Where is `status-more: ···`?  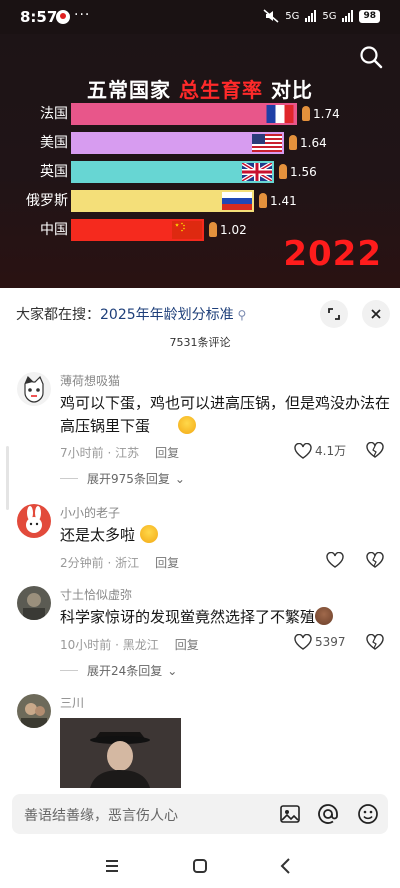
status-more: ··· is located at coordinates (82, 15).